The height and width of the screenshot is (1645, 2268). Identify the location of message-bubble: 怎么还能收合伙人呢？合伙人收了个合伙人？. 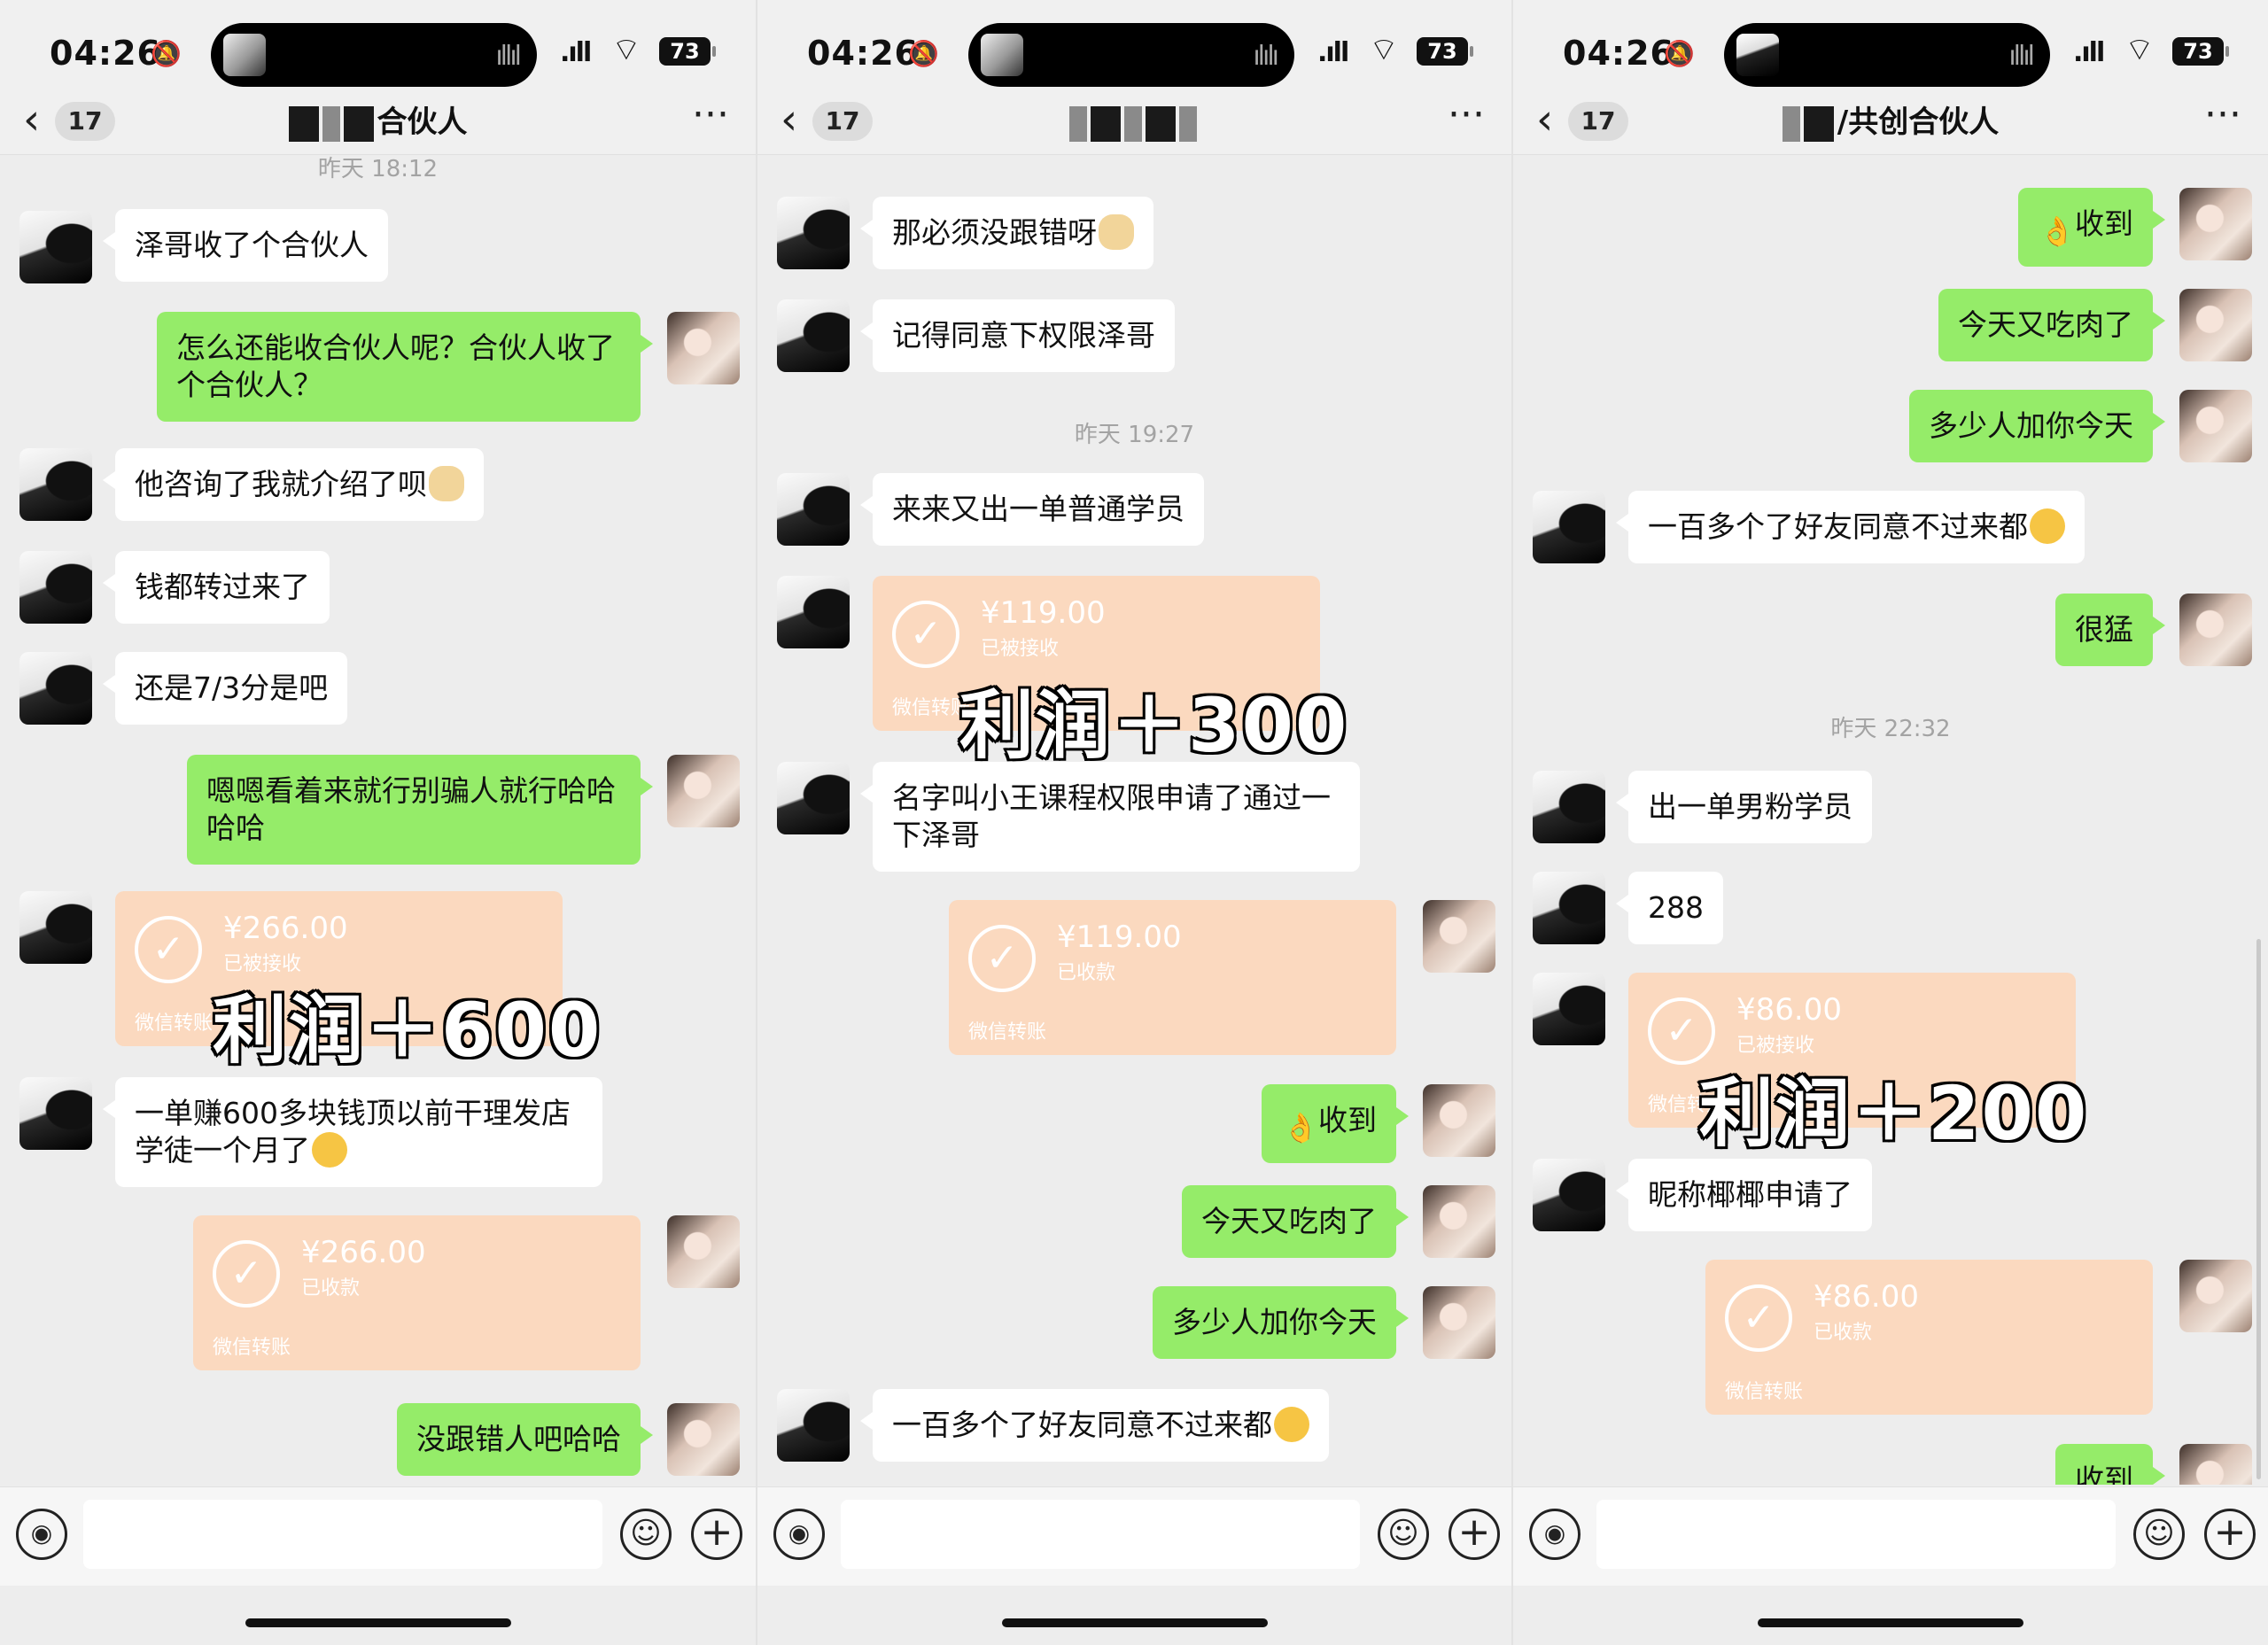
(405, 367).